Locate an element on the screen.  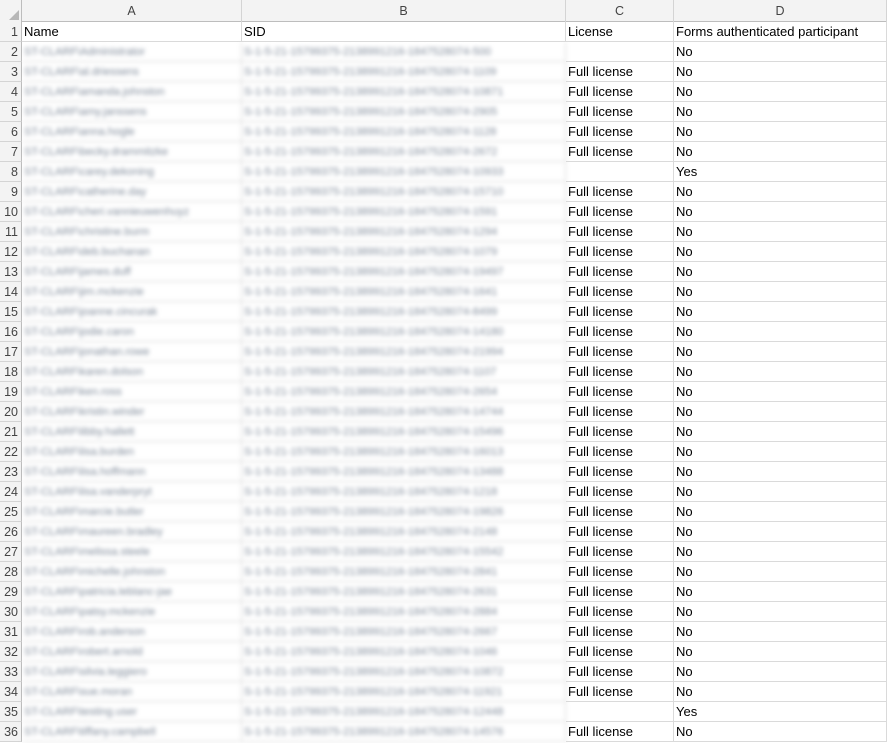
row-header: 5 is located at coordinates (11, 112).